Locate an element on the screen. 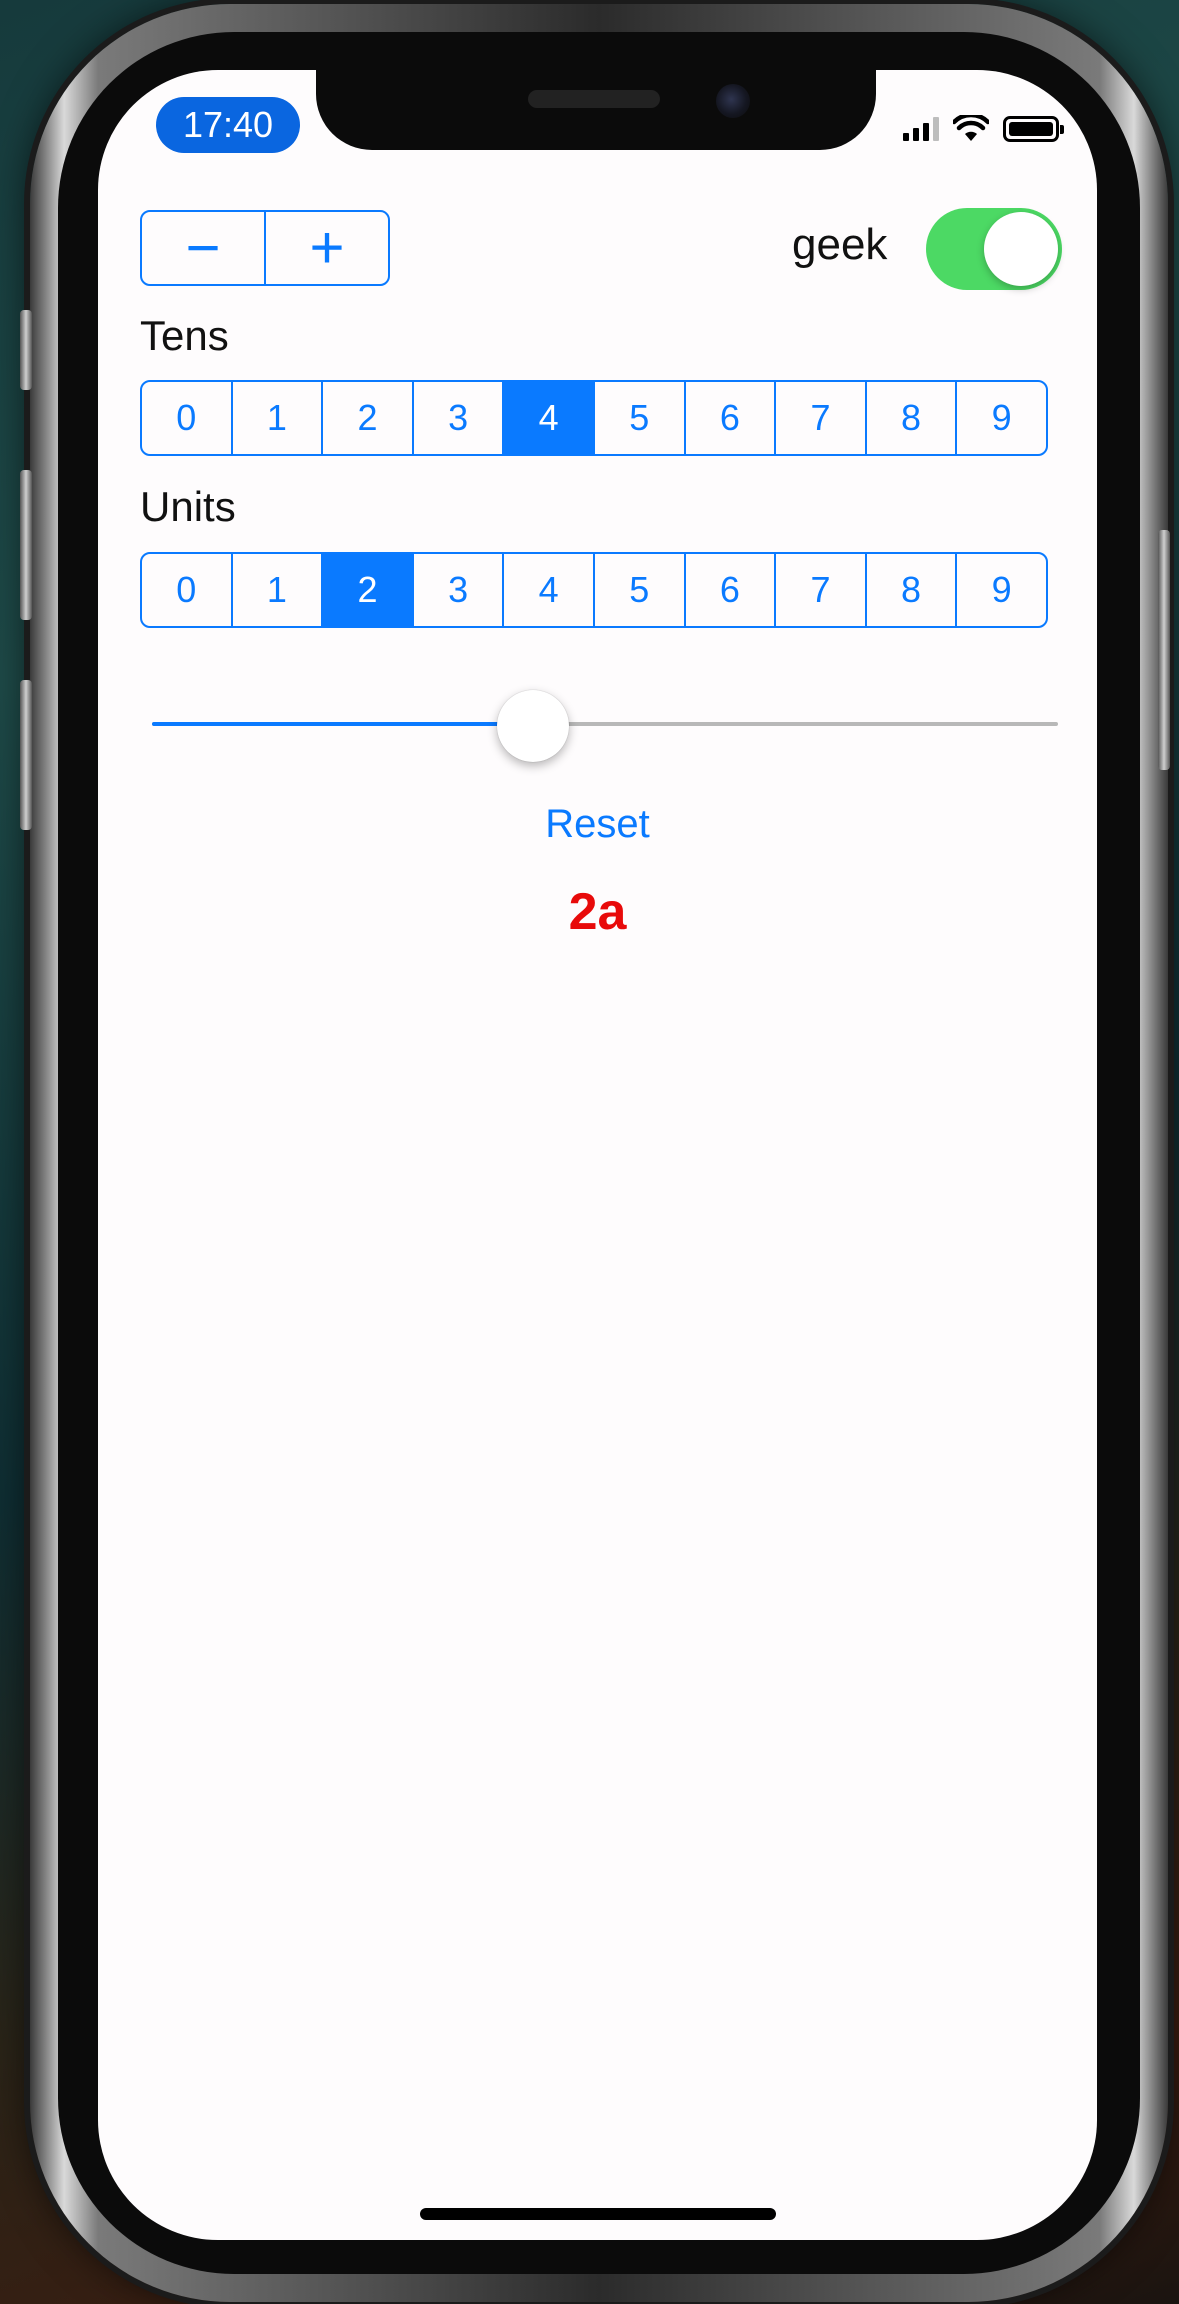 This screenshot has width=1179, height=2304. units-segment-7: 7 is located at coordinates (819, 590).